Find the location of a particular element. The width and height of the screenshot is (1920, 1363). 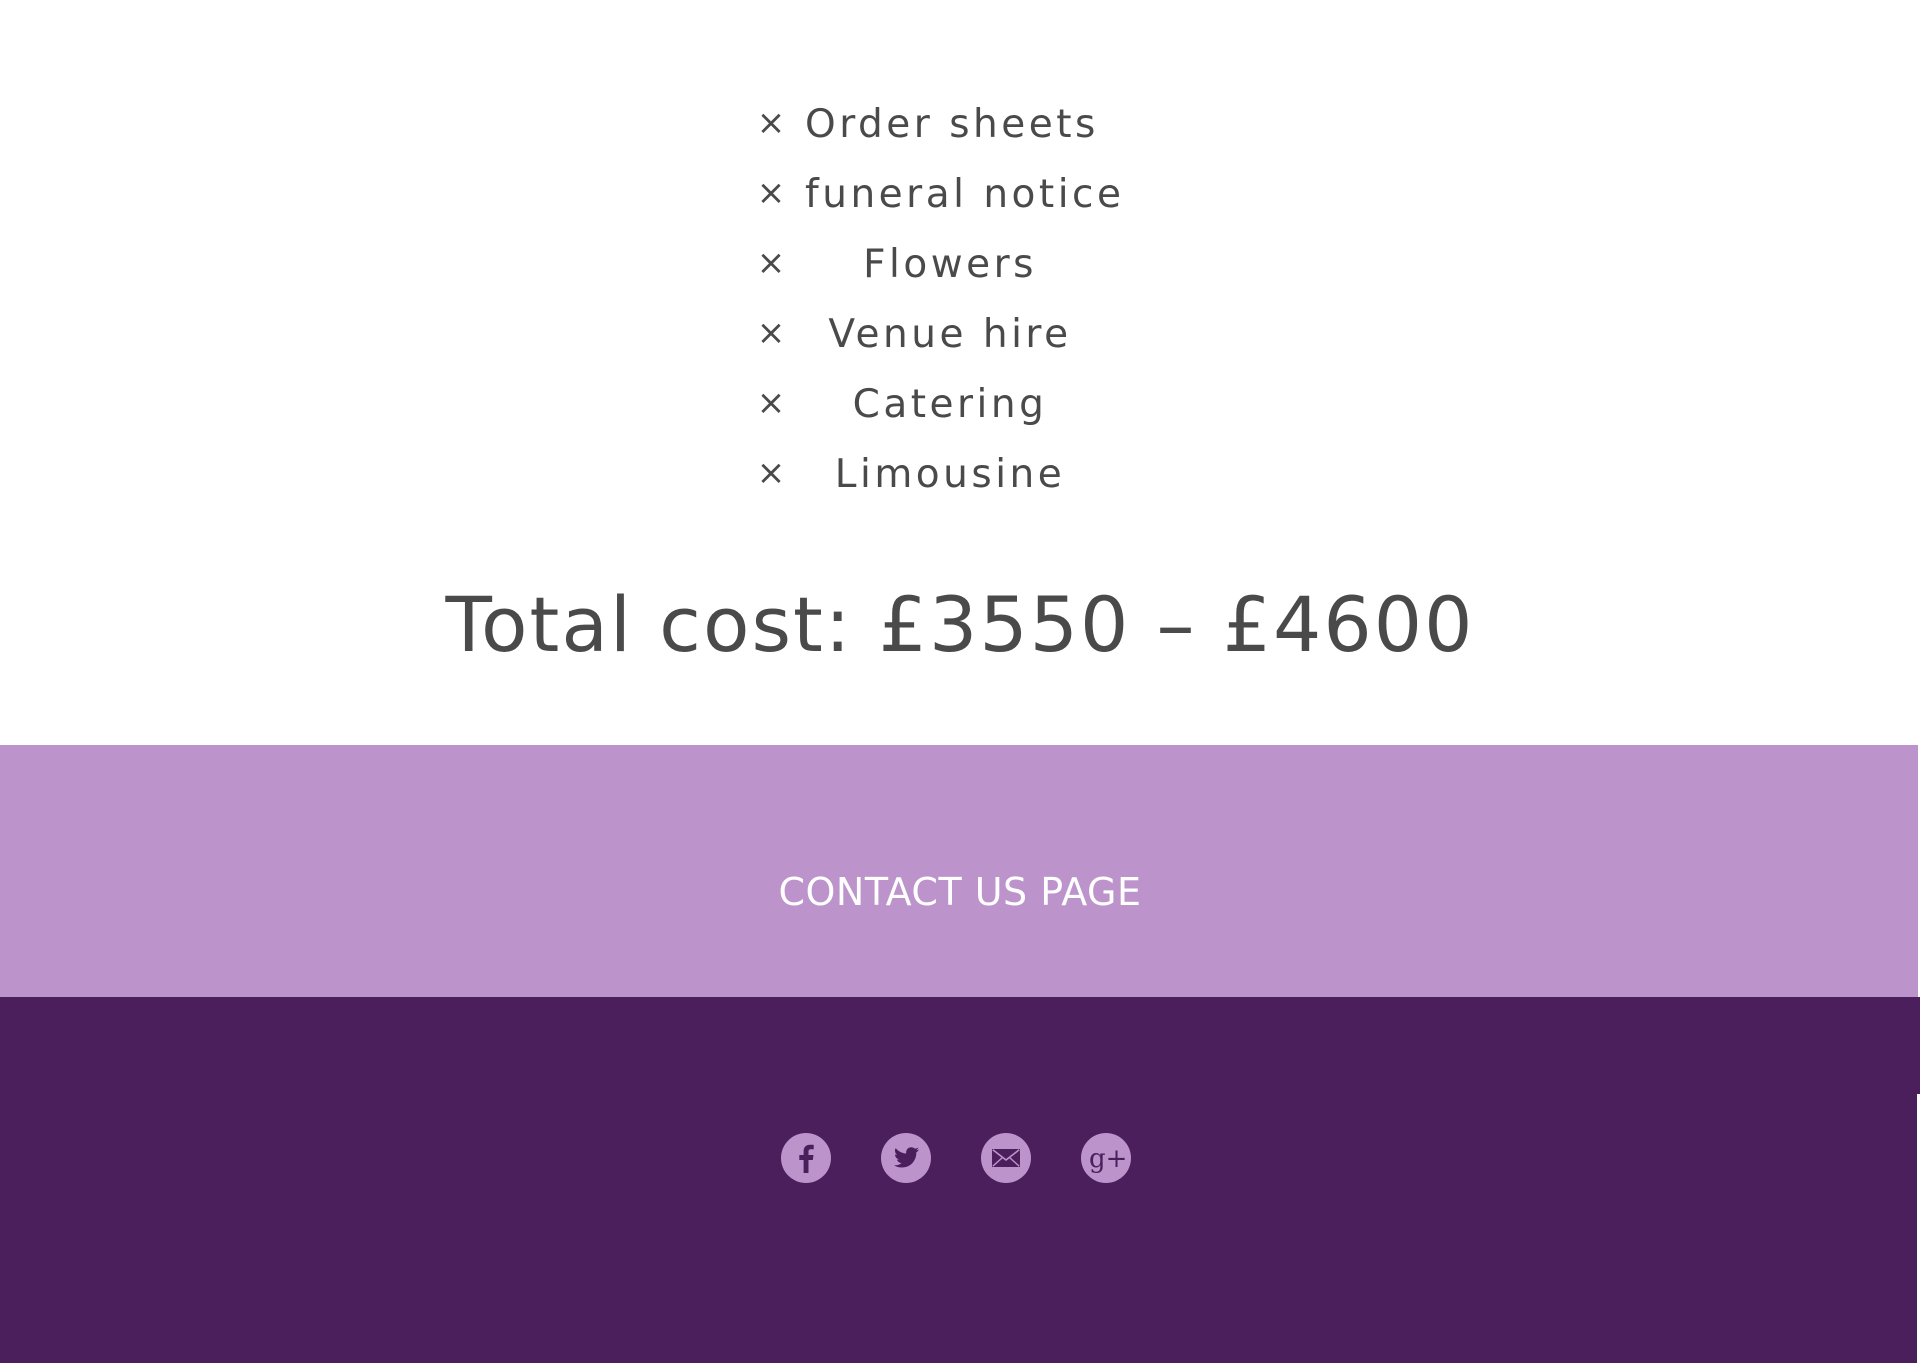

list-item: × Limousine is located at coordinates (970, 475).